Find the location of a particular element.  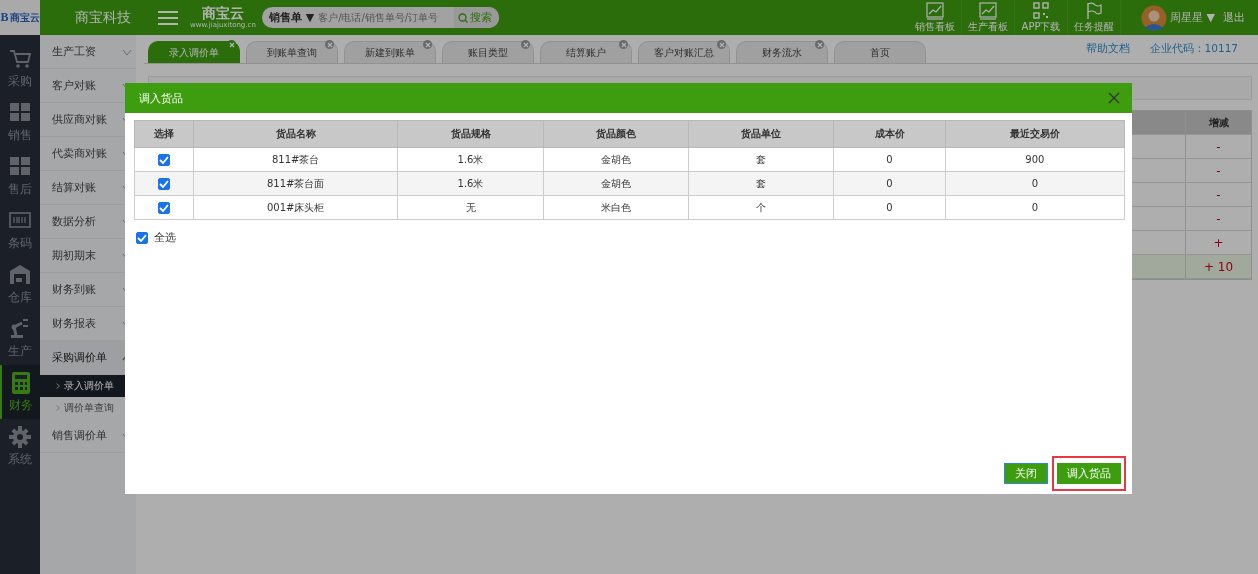

tab: 财务流水 is located at coordinates (782, 52).